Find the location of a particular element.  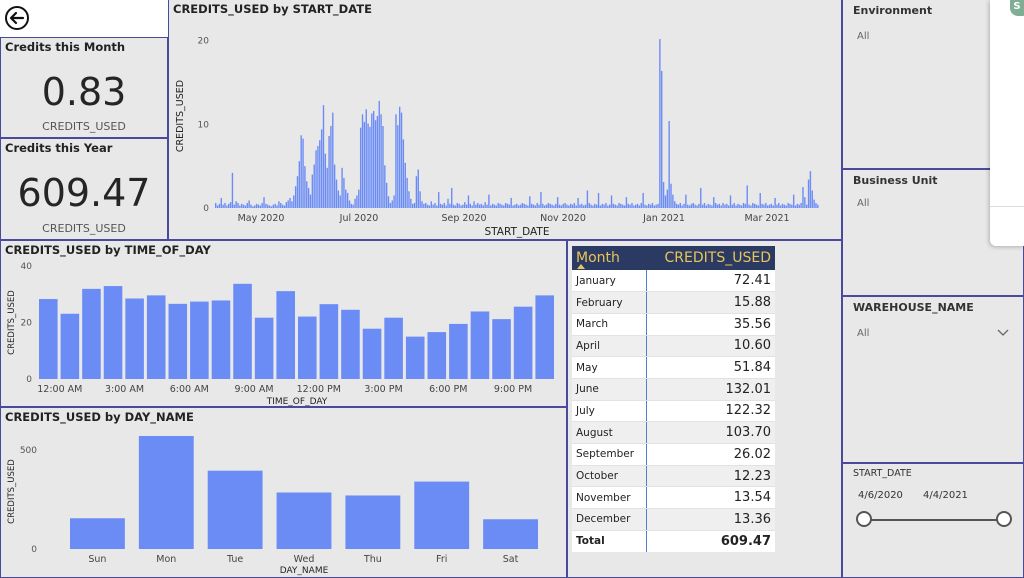

column-header-credits: CREDITS_USED is located at coordinates (710, 258).